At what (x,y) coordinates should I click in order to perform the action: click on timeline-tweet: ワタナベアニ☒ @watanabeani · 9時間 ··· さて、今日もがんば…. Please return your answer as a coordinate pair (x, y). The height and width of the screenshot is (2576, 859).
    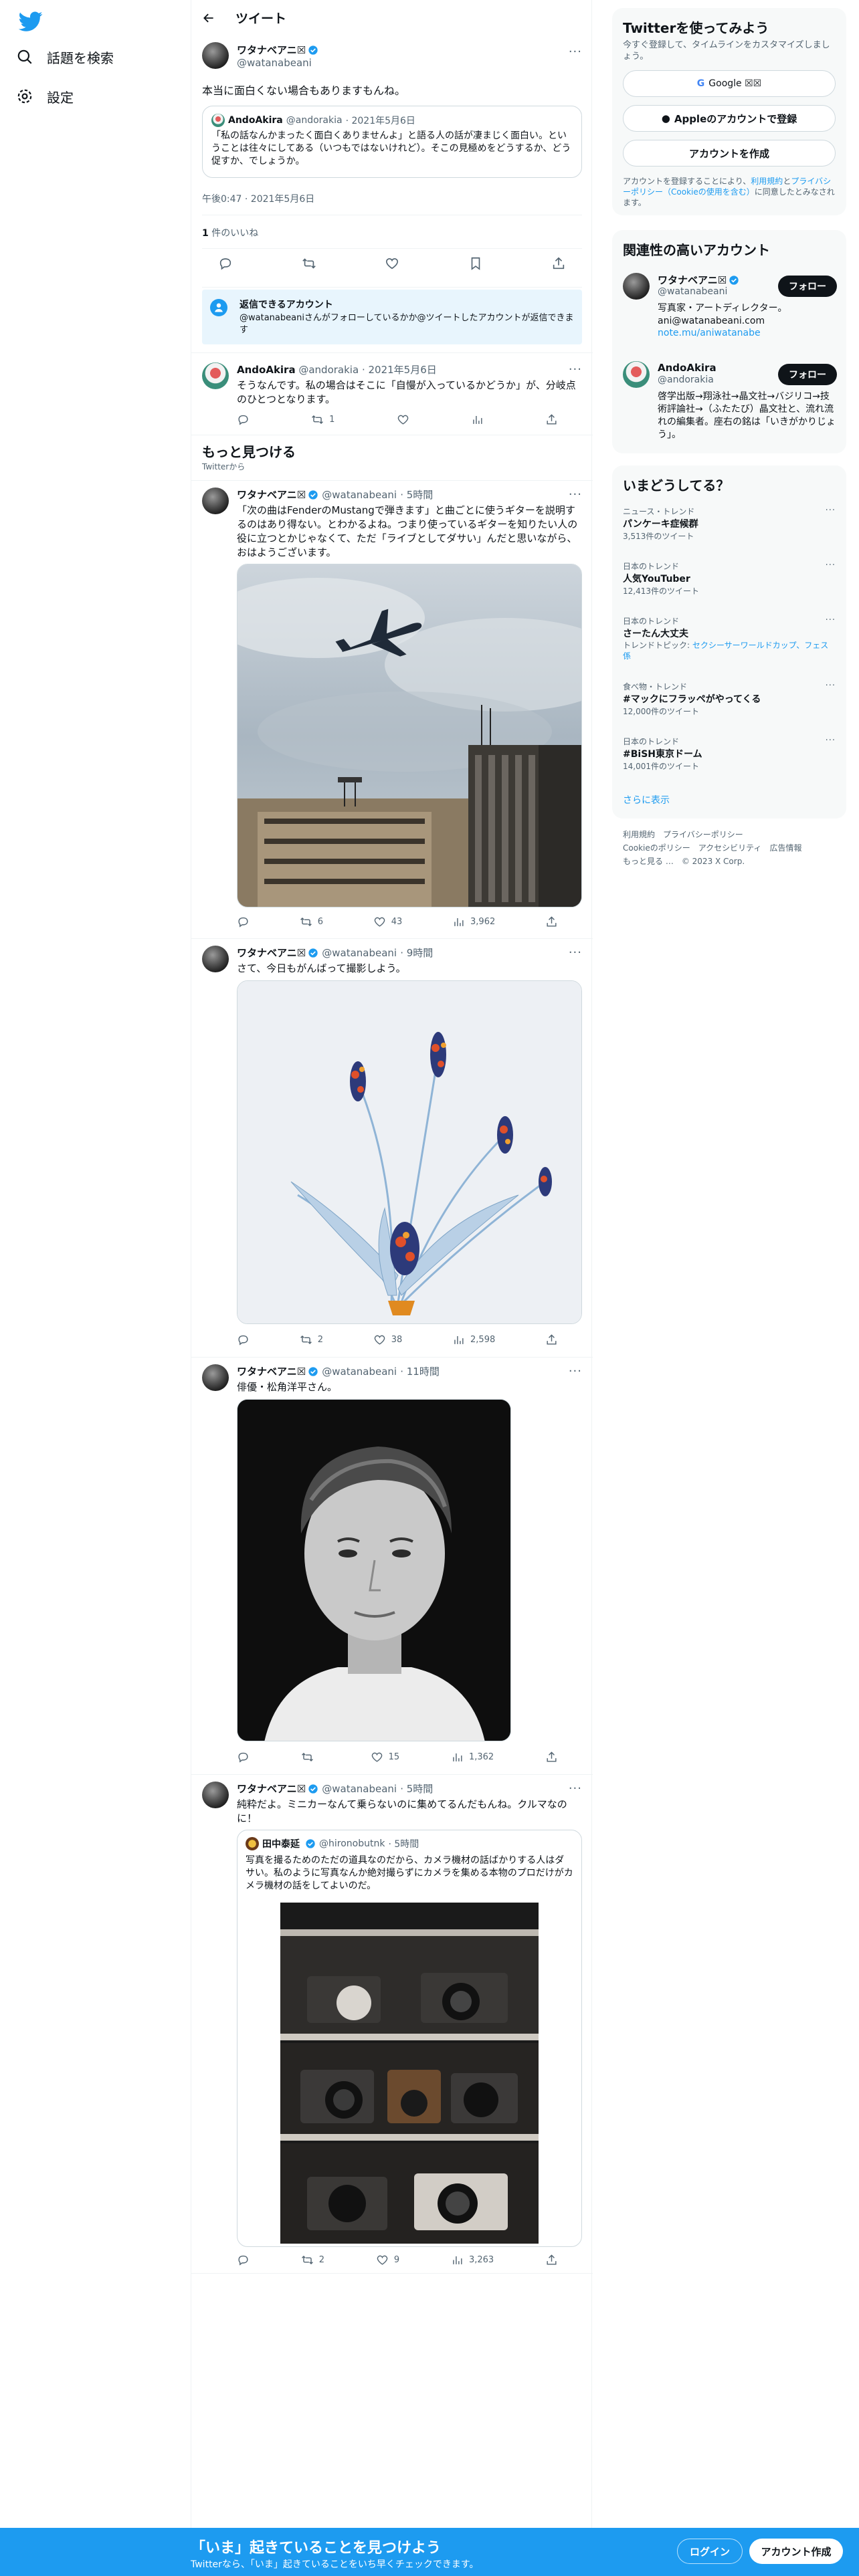
    Looking at the image, I should click on (392, 1148).